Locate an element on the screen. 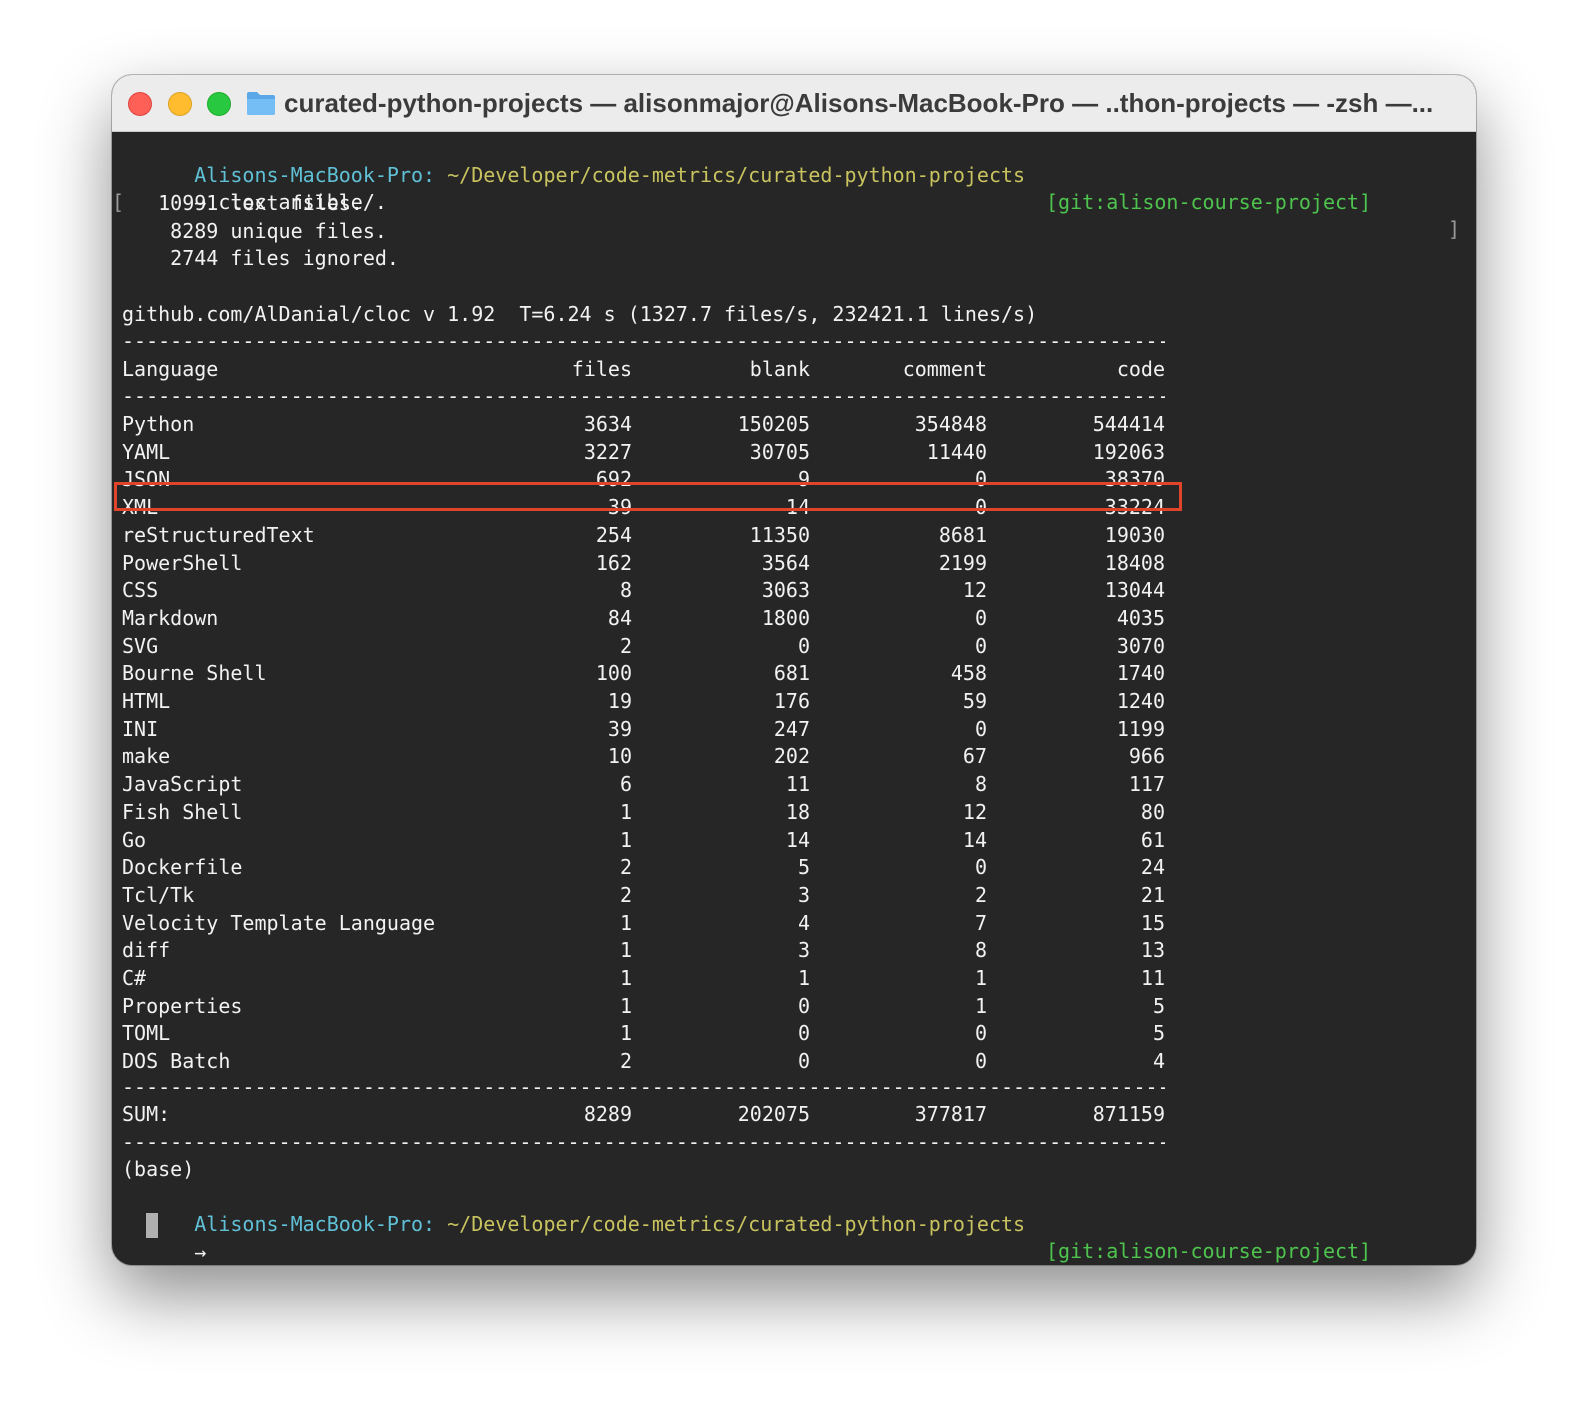 This screenshot has height=1414, width=1588. row-files: 162 is located at coordinates (613, 563).